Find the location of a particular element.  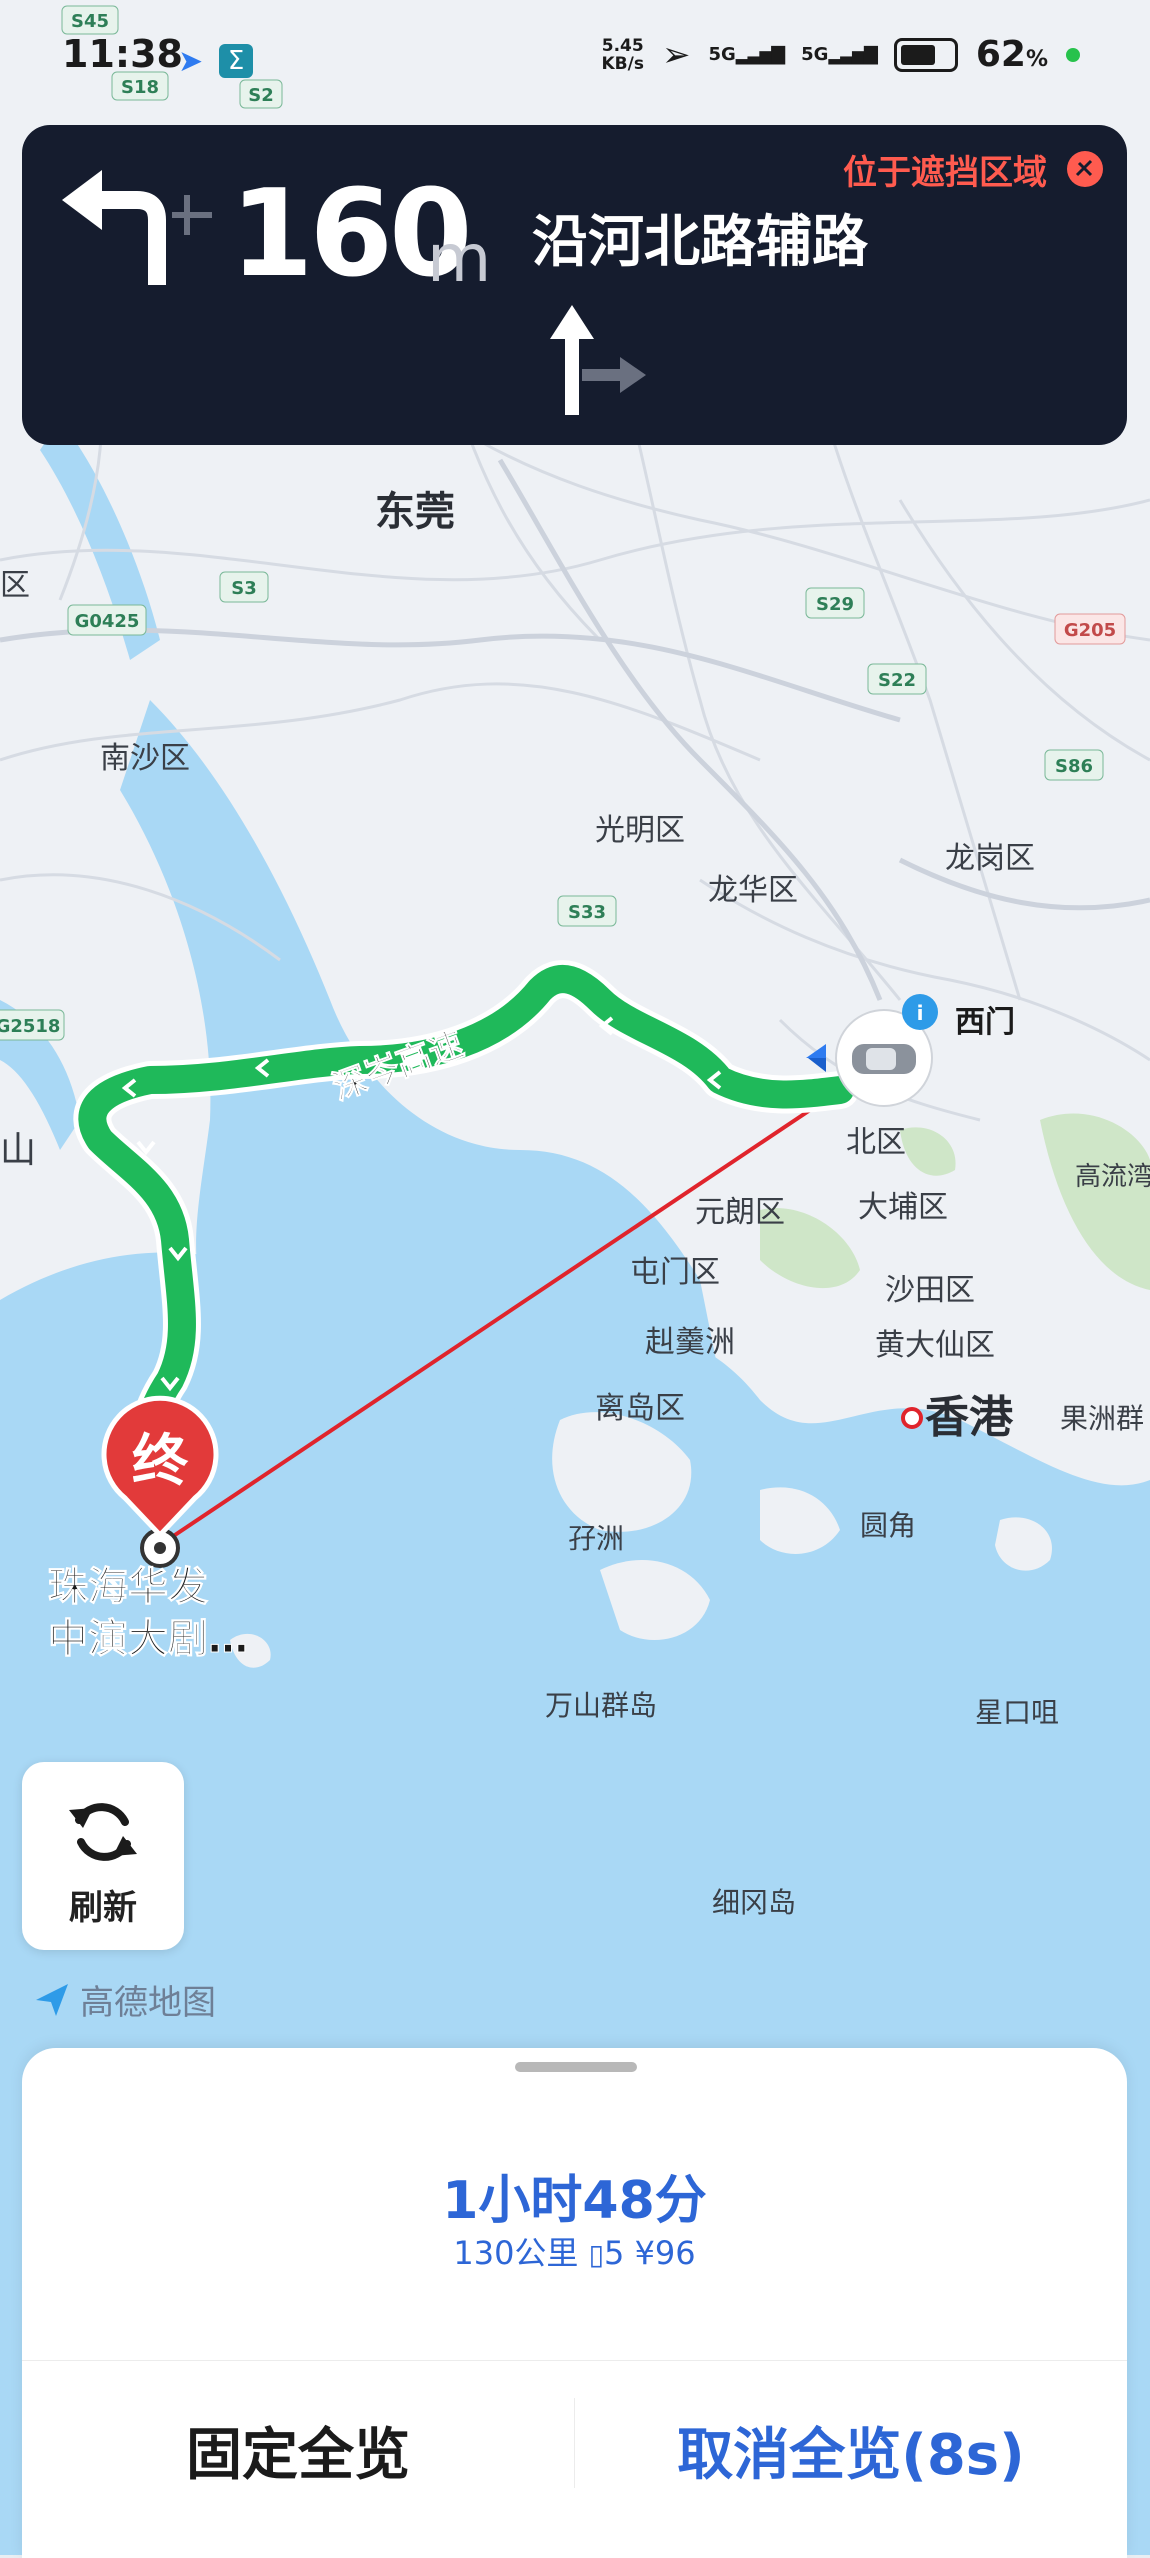

place-guangming: 光明区 is located at coordinates (640, 830).